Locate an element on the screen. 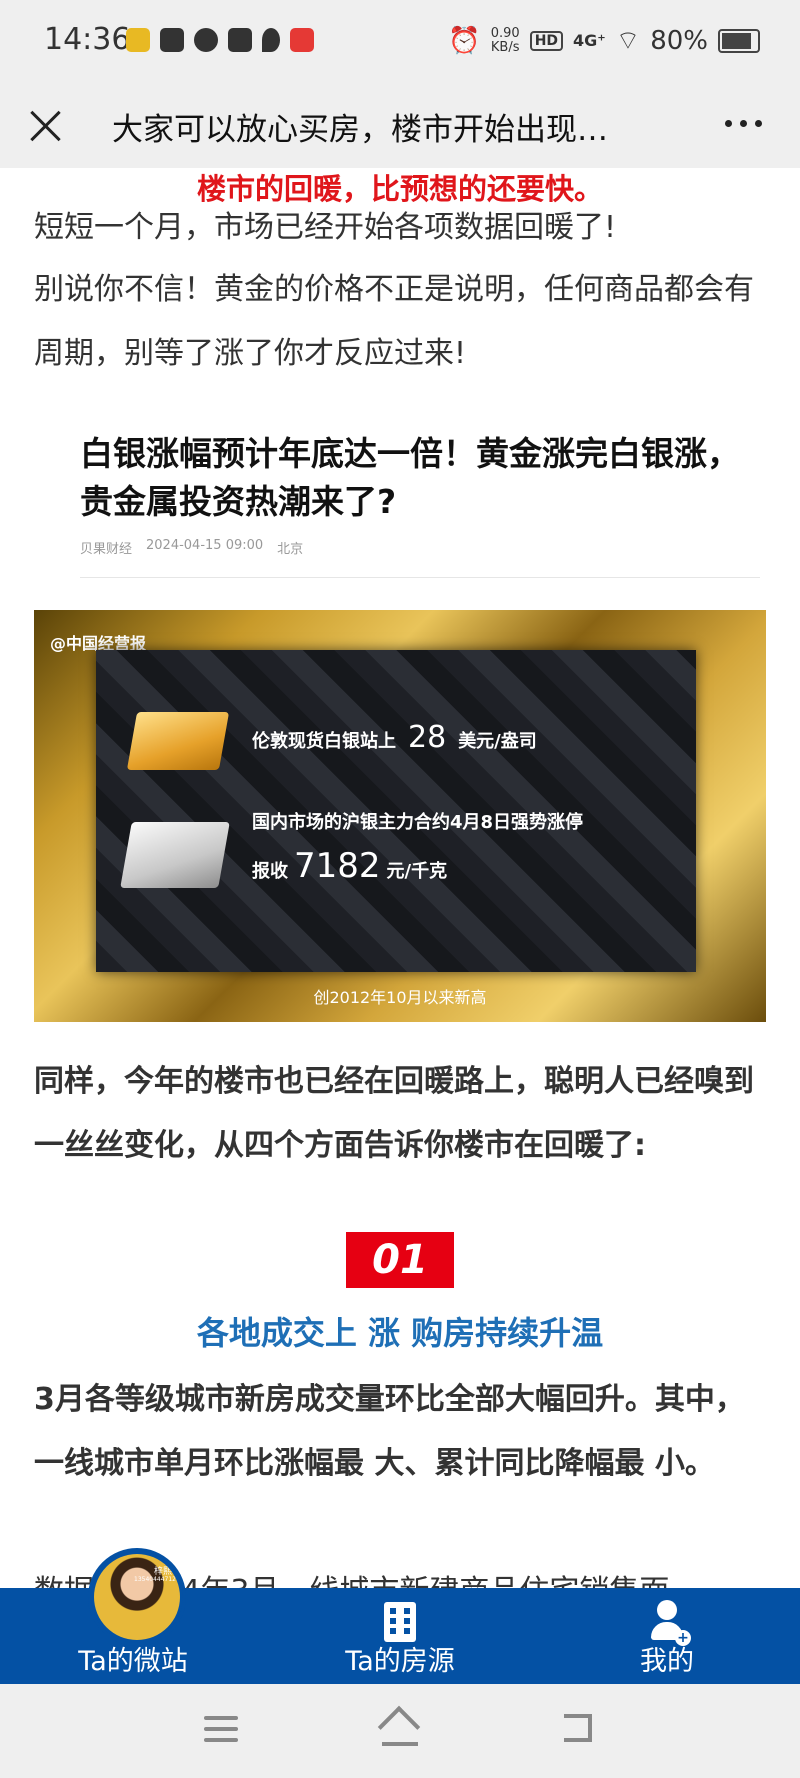 The image size is (800, 1778). london-silver-prefix: 伦敦现货白银站上 is located at coordinates (324, 741).